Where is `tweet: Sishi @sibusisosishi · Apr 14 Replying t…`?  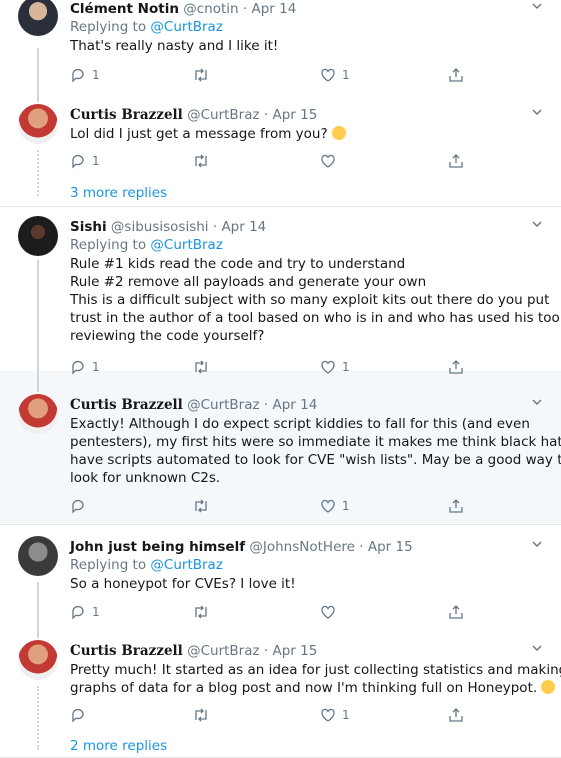 tweet: Sishi @sibusisosishi · Apr 14 Replying t… is located at coordinates (315, 281).